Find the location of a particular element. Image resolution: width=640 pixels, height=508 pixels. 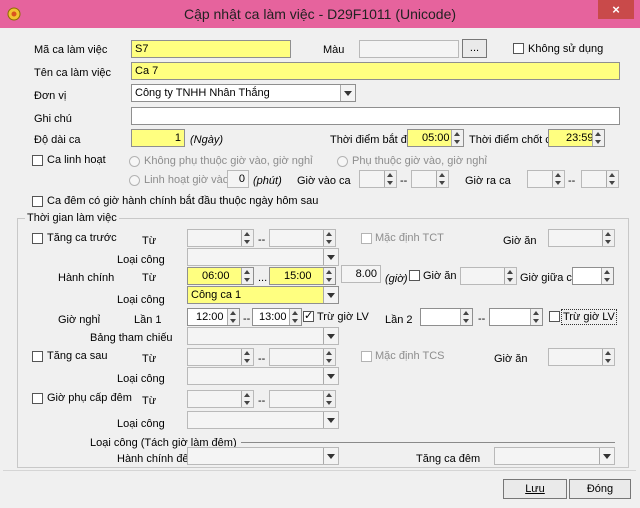

office-meal is located at coordinates (488, 276).